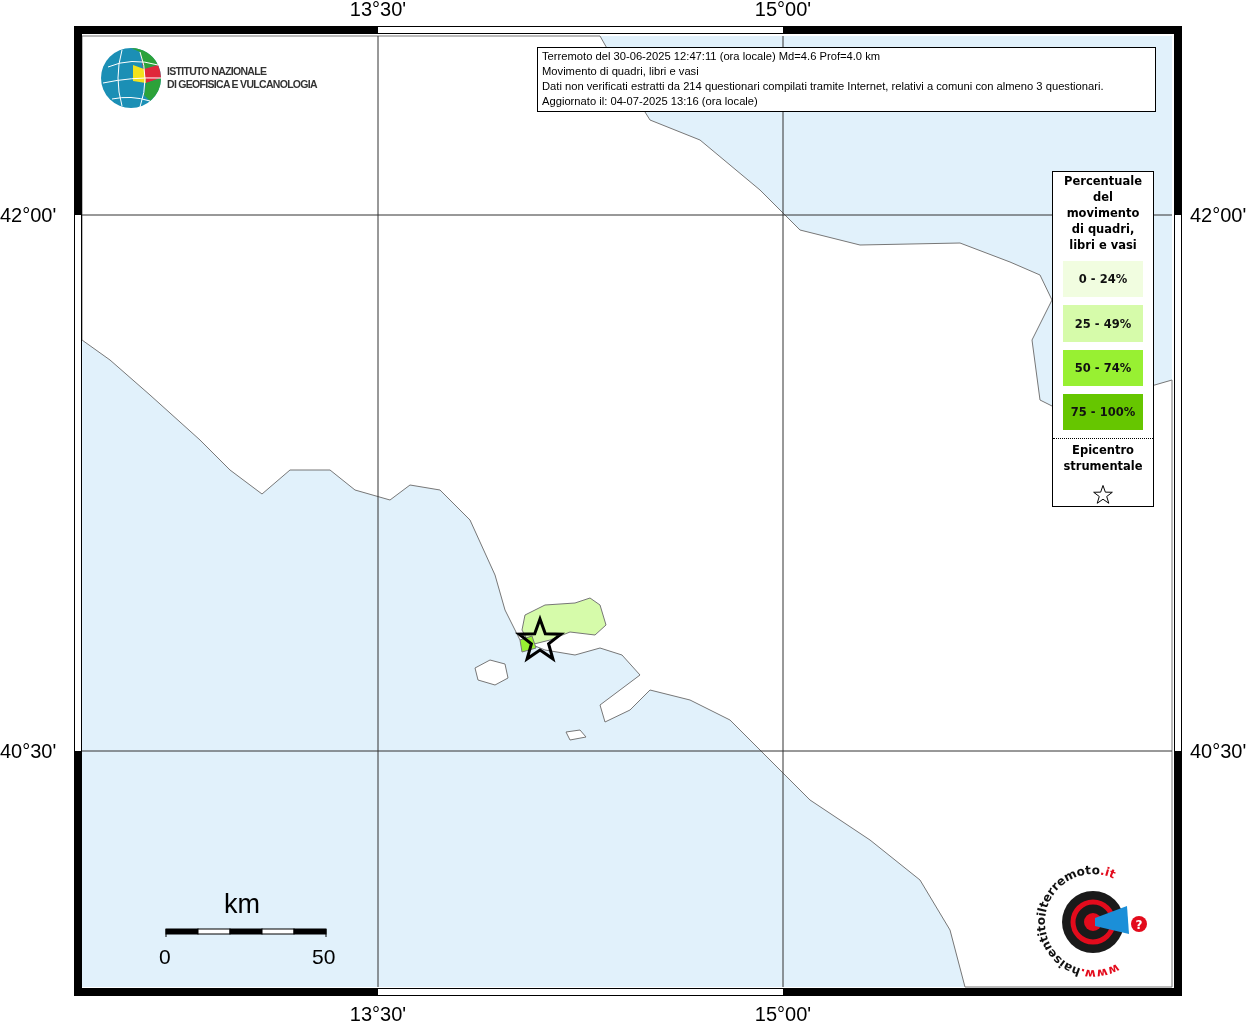 The image size is (1255, 1024). I want to click on legend-swatch: 50 - 74%, so click(1103, 368).